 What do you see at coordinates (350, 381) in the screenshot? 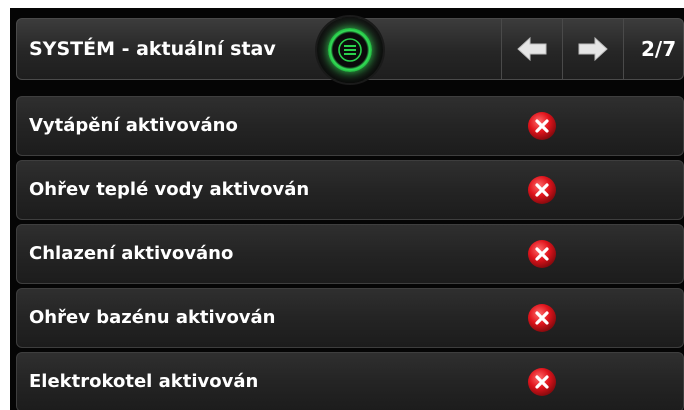
I see `status-row-electric-boiler: Elektrokotel aktivován` at bounding box center [350, 381].